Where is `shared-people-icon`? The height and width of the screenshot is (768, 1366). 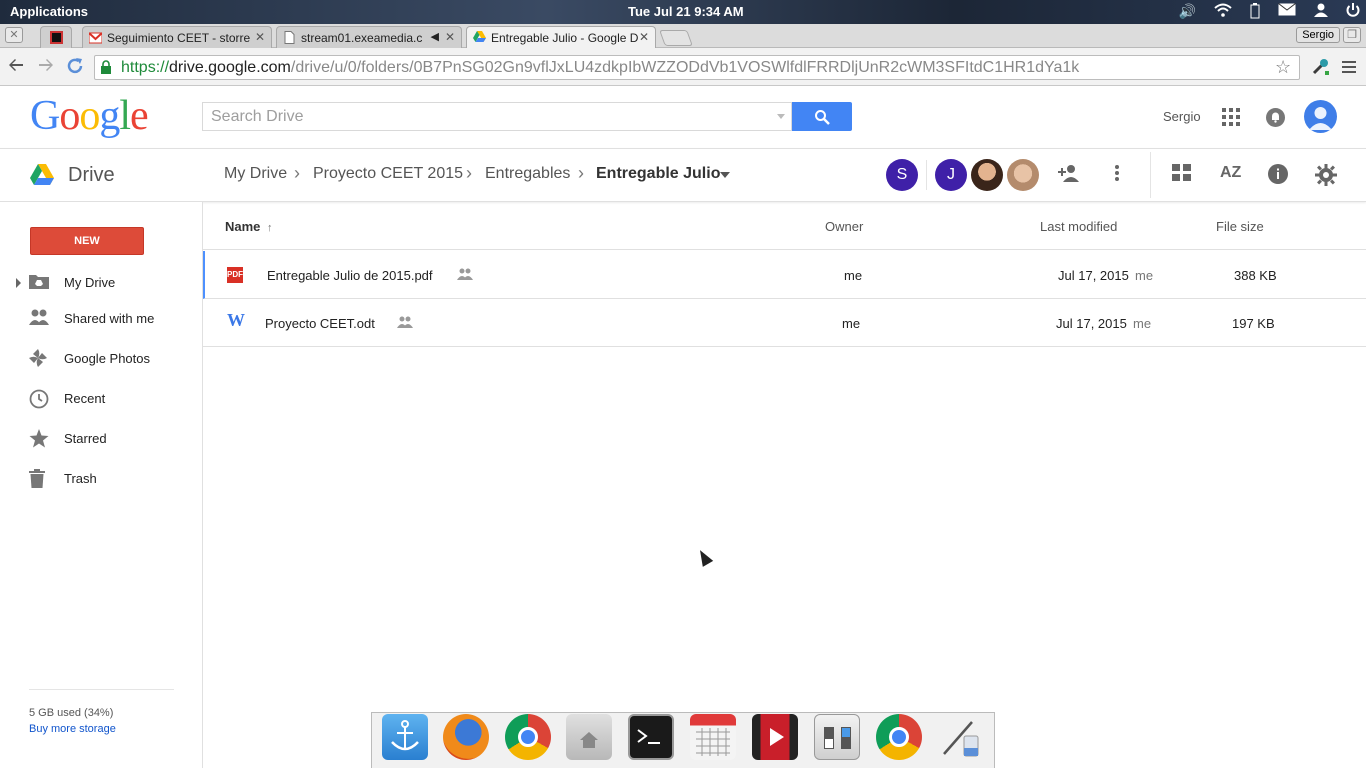 shared-people-icon is located at coordinates (465, 274).